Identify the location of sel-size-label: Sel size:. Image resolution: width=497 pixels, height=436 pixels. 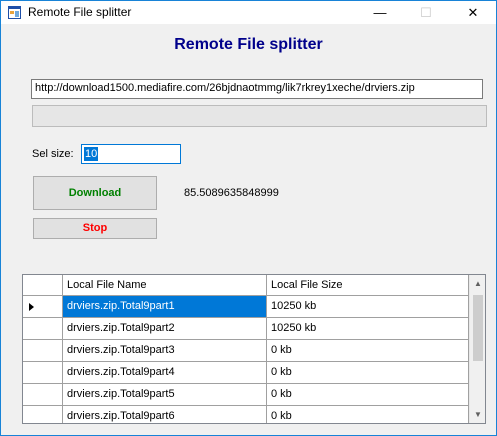
(53, 154).